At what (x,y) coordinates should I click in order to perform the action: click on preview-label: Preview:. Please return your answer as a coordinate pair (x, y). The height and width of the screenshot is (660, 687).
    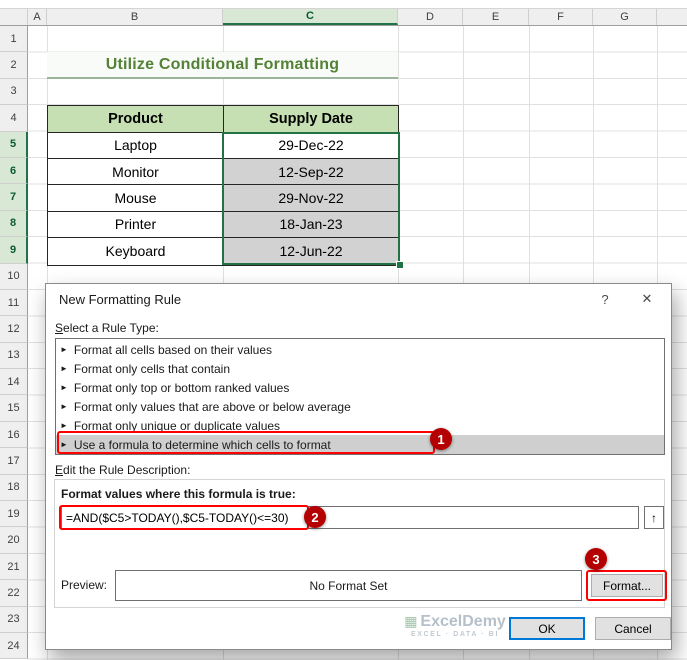
    Looking at the image, I should click on (84, 585).